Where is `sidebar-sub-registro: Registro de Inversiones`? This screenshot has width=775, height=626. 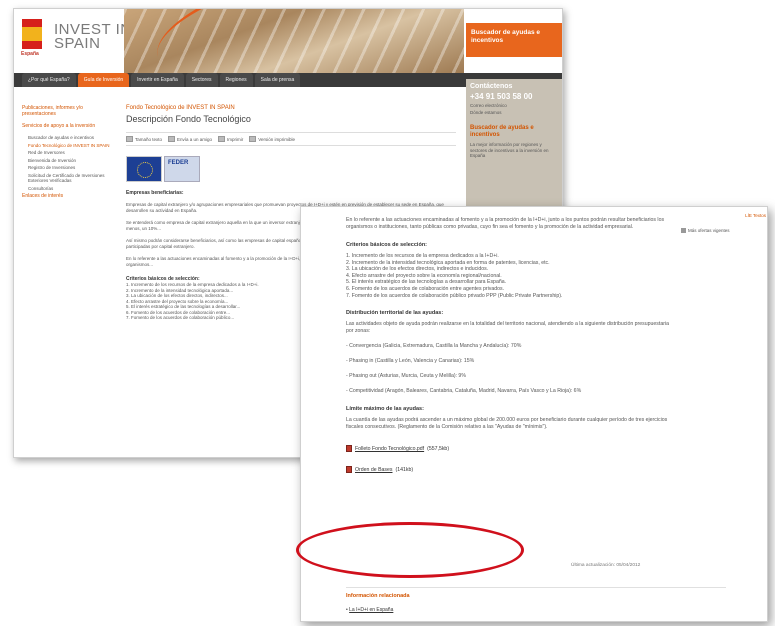 sidebar-sub-registro: Registro de Inversiones is located at coordinates (70, 168).